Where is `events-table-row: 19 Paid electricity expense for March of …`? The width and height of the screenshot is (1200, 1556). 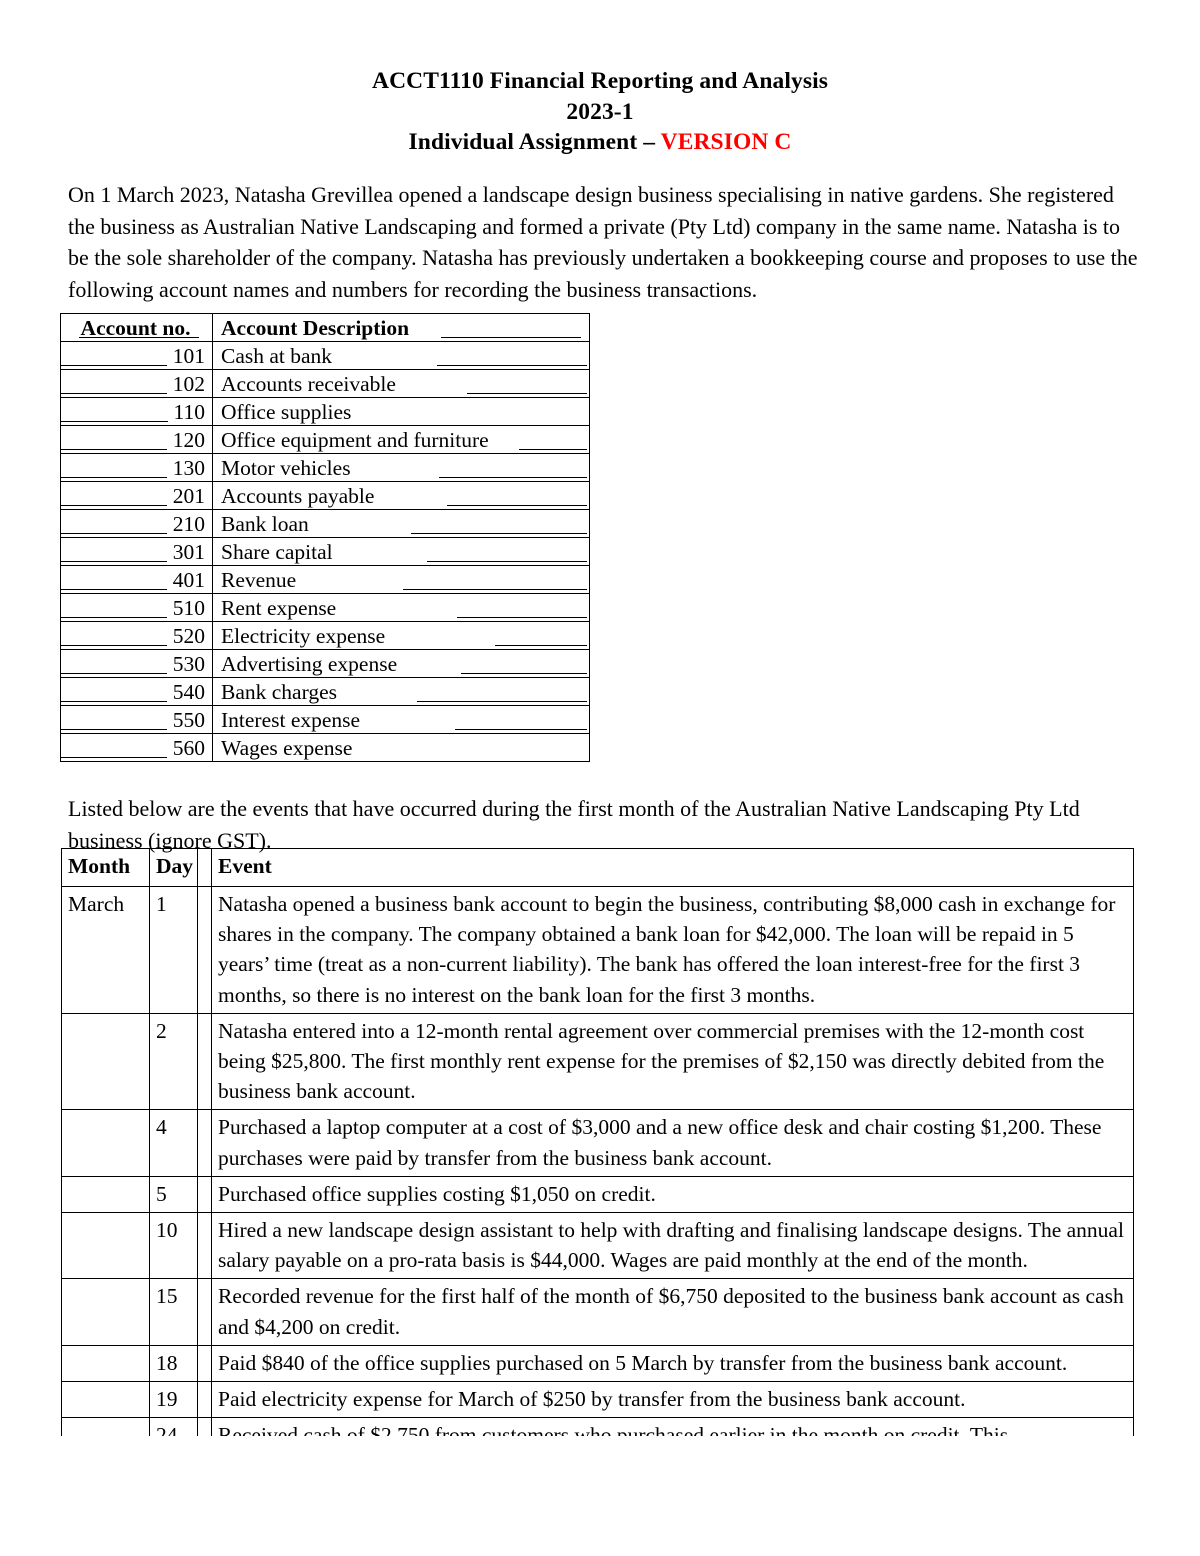
events-table-row: 19 Paid electricity expense for March of … is located at coordinates (597, 1400).